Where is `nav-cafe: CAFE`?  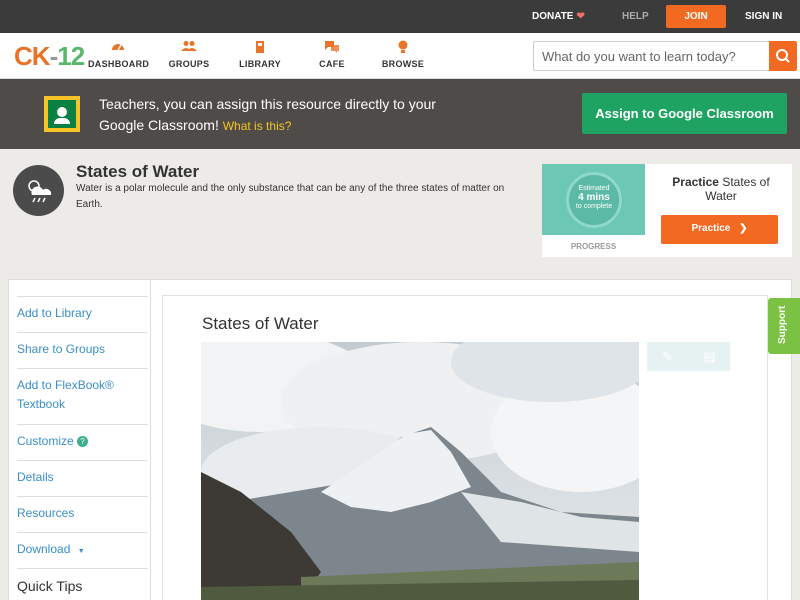
nav-cafe: CAFE is located at coordinates (332, 54).